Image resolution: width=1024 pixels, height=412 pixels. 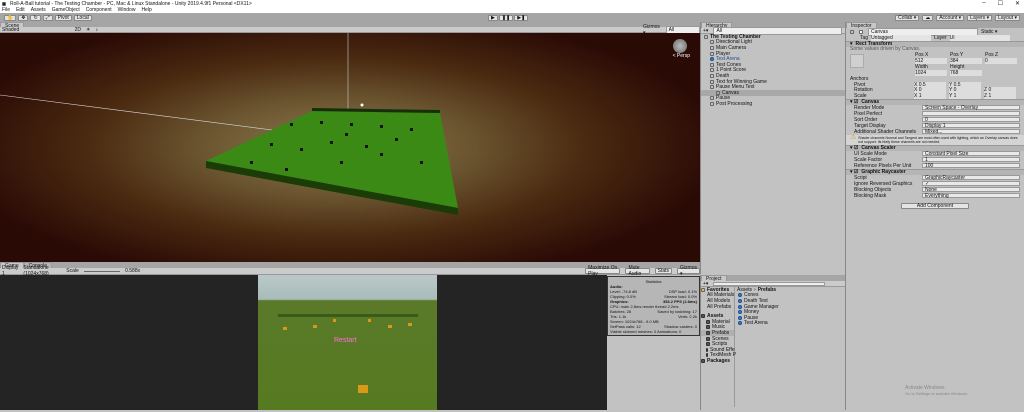 What do you see at coordinates (705, 31) in the screenshot?
I see `create-button: +▾` at bounding box center [705, 31].